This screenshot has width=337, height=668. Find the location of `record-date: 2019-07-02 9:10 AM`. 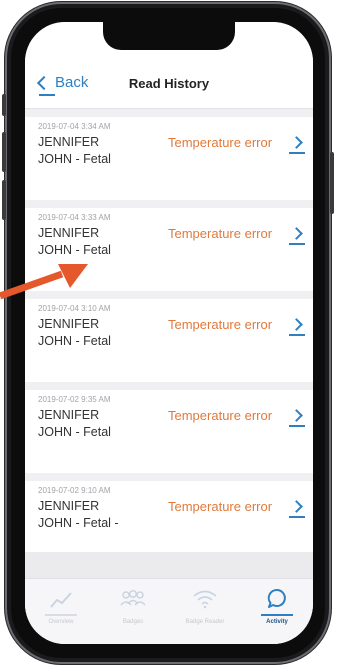

record-date: 2019-07-02 9:10 AM is located at coordinates (74, 490).